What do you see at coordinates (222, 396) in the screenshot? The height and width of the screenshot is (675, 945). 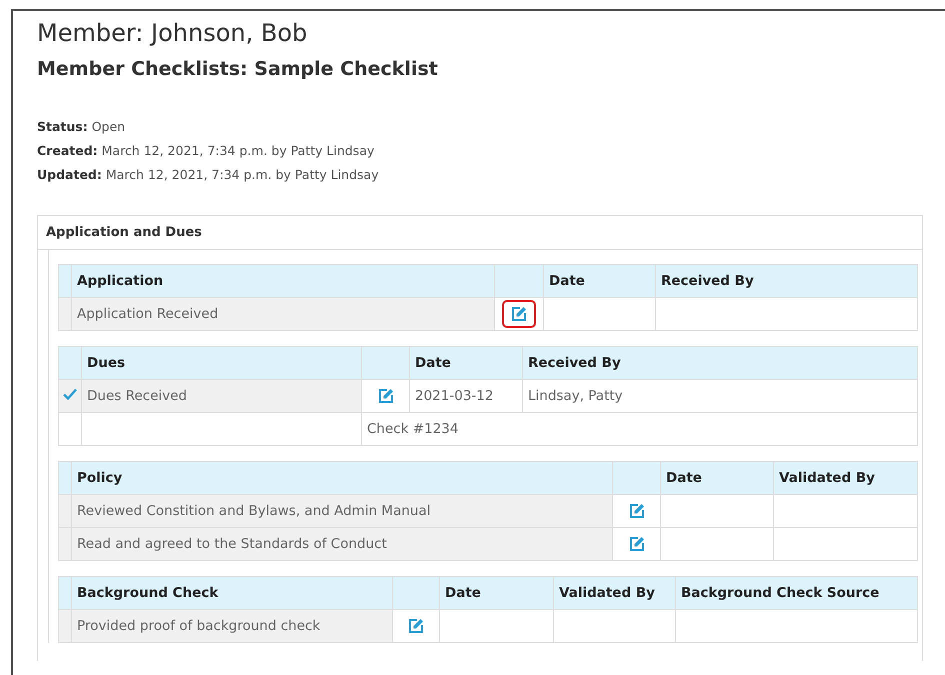 I see `table-cell: Dues Received` at bounding box center [222, 396].